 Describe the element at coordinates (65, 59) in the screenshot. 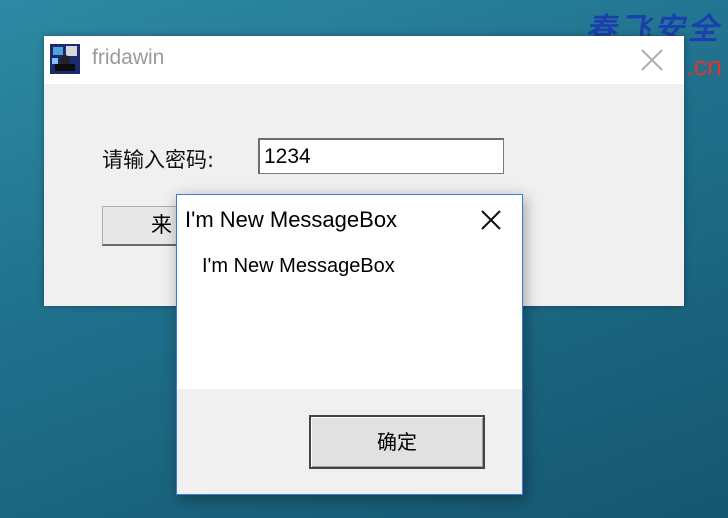

I see `app-icon` at that location.